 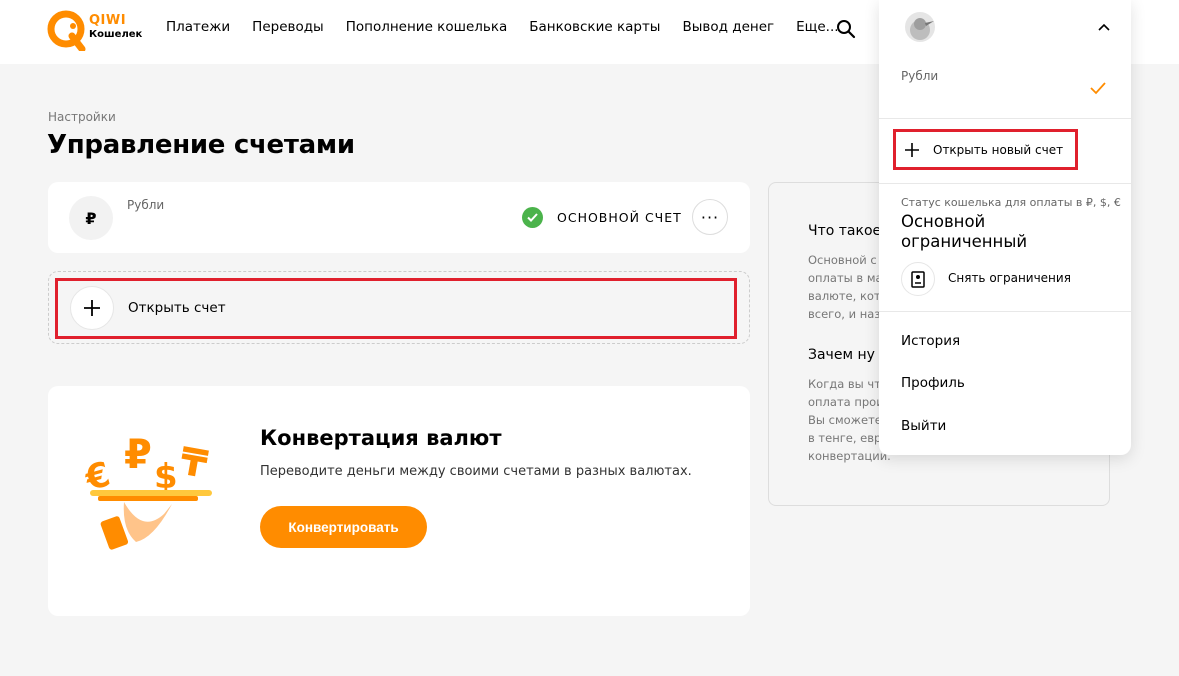 What do you see at coordinates (399, 217) in the screenshot?
I see `account-card: ₽ Рубли ОСНОВНОЙ СЧЕТ ···` at bounding box center [399, 217].